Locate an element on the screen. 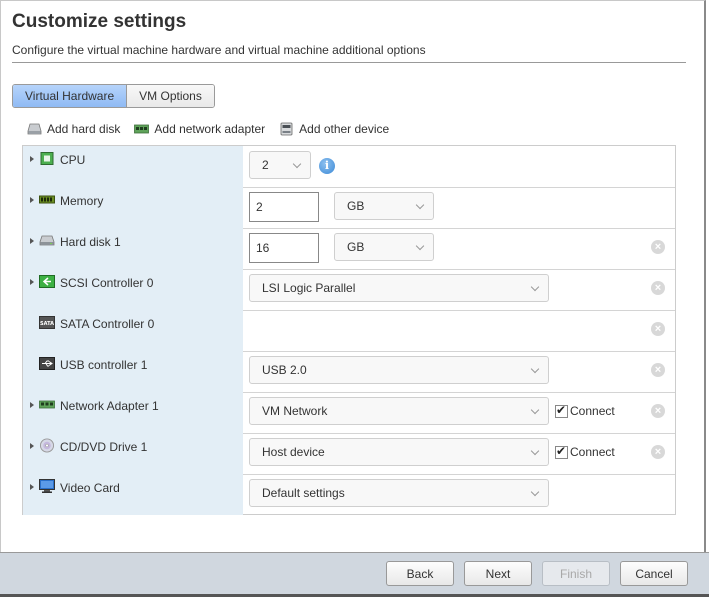 The height and width of the screenshot is (597, 709). svg-text: SATA is located at coordinates (47, 324).